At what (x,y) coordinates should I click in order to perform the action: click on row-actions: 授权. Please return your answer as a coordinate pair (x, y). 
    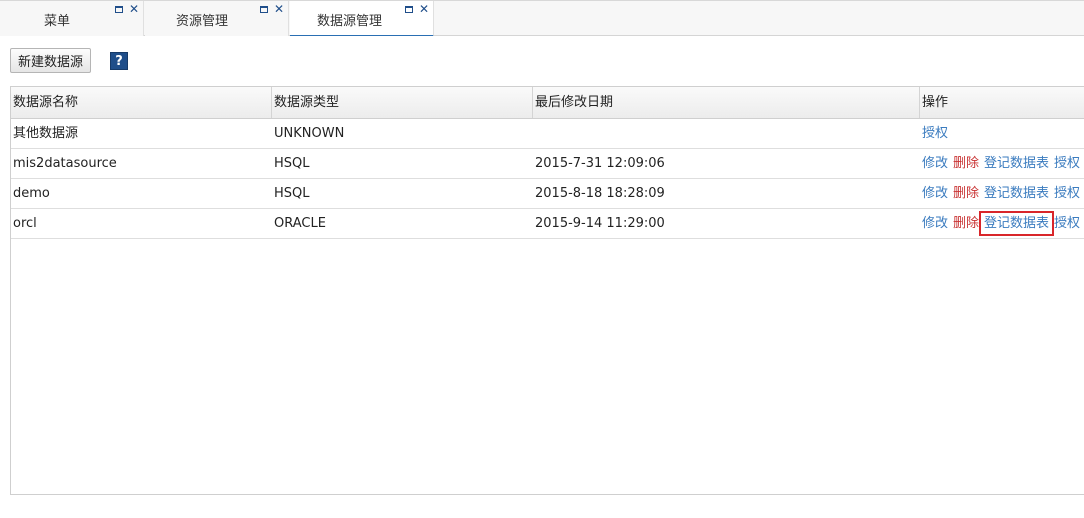
    Looking at the image, I should click on (937, 133).